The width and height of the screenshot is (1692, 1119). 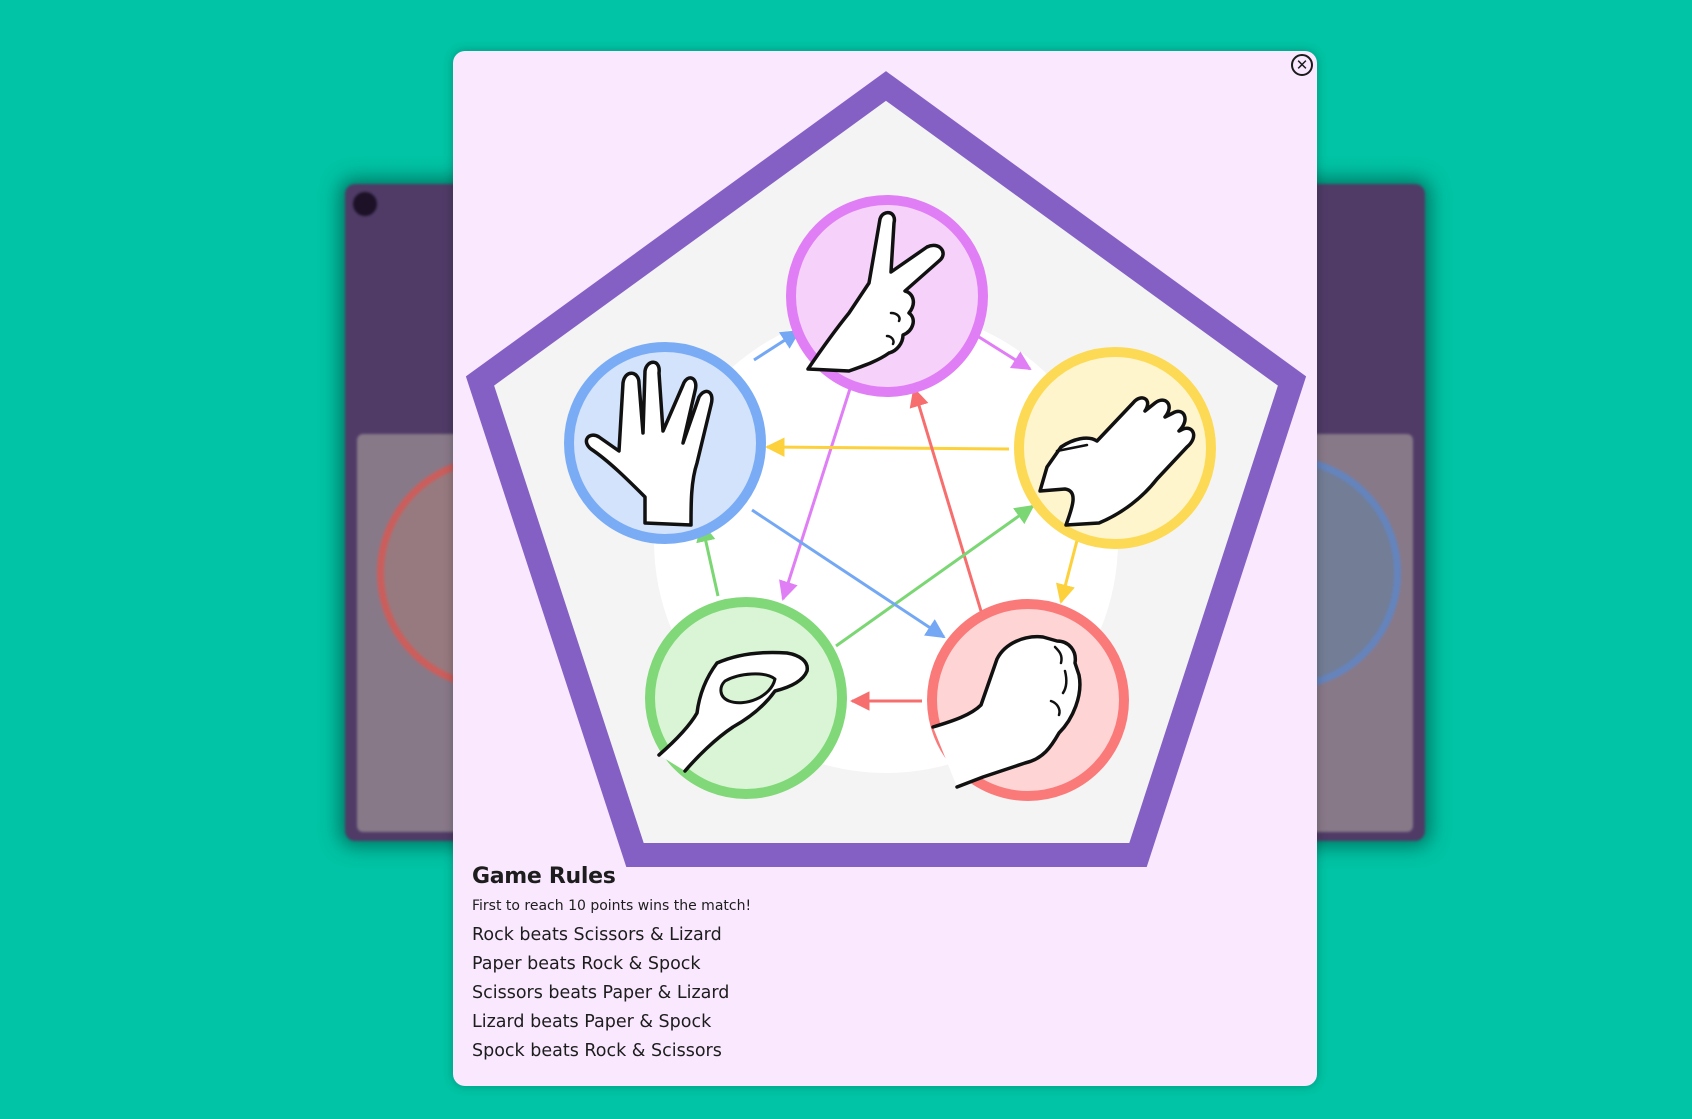 I want to click on rules-subtitle: First to reach 10 points wins the match!, so click(x=612, y=906).